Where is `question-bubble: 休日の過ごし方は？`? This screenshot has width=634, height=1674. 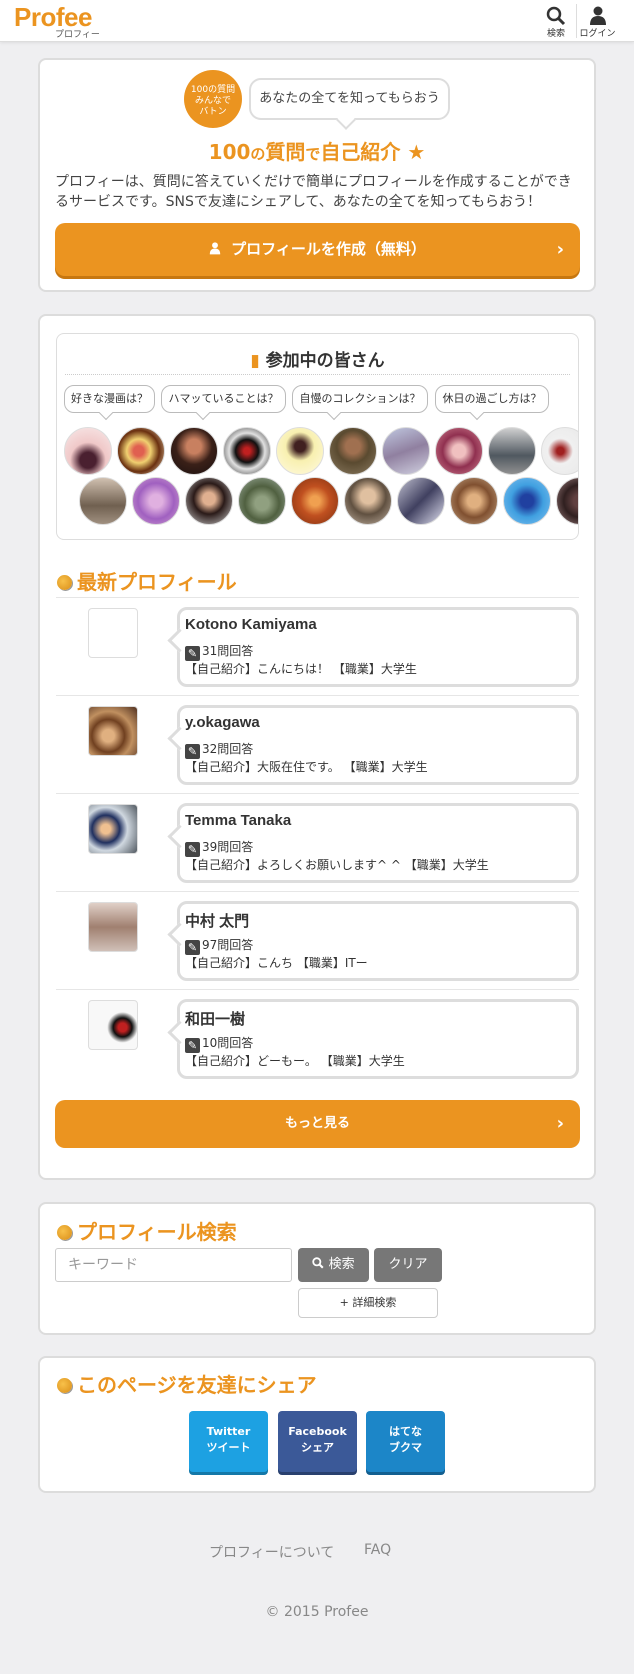 question-bubble: 休日の過ごし方は？ is located at coordinates (492, 399).